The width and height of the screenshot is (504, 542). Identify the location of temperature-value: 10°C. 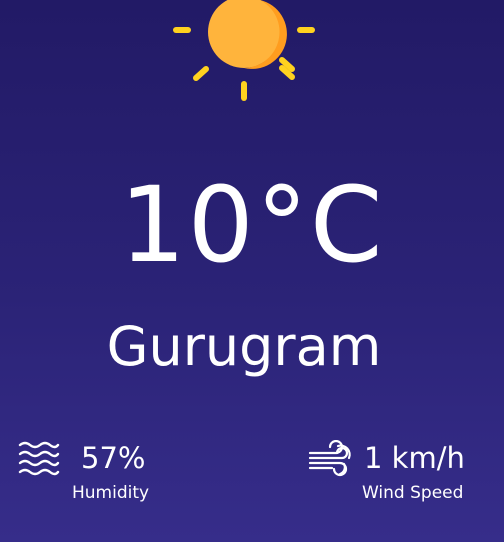
(252, 225).